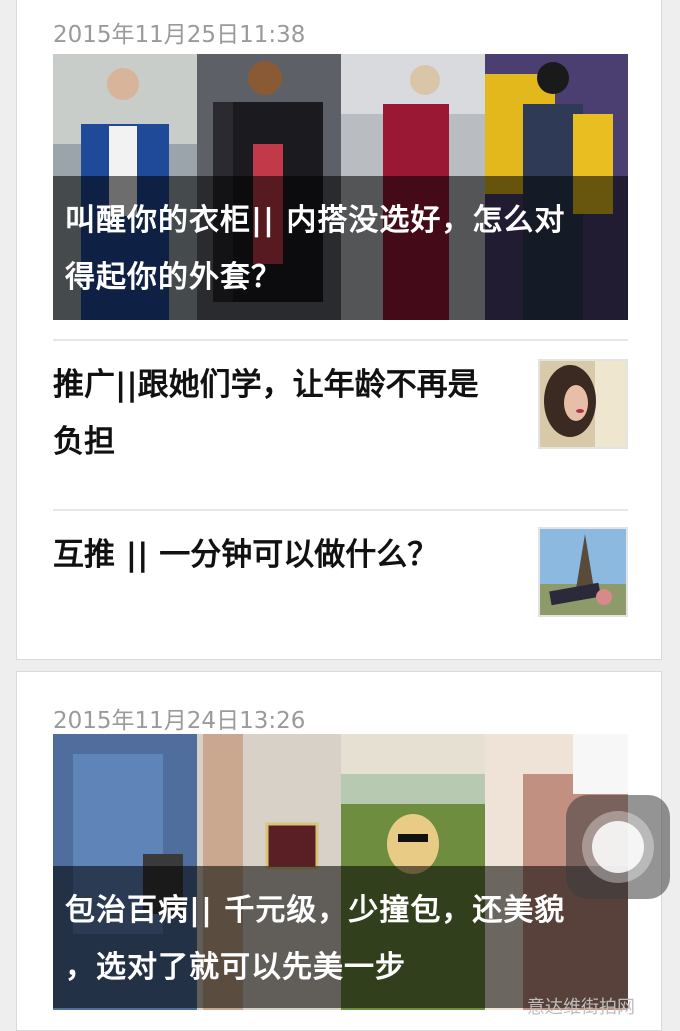 This screenshot has height=1031, width=680. I want to click on title-line: 负担, so click(84, 442).